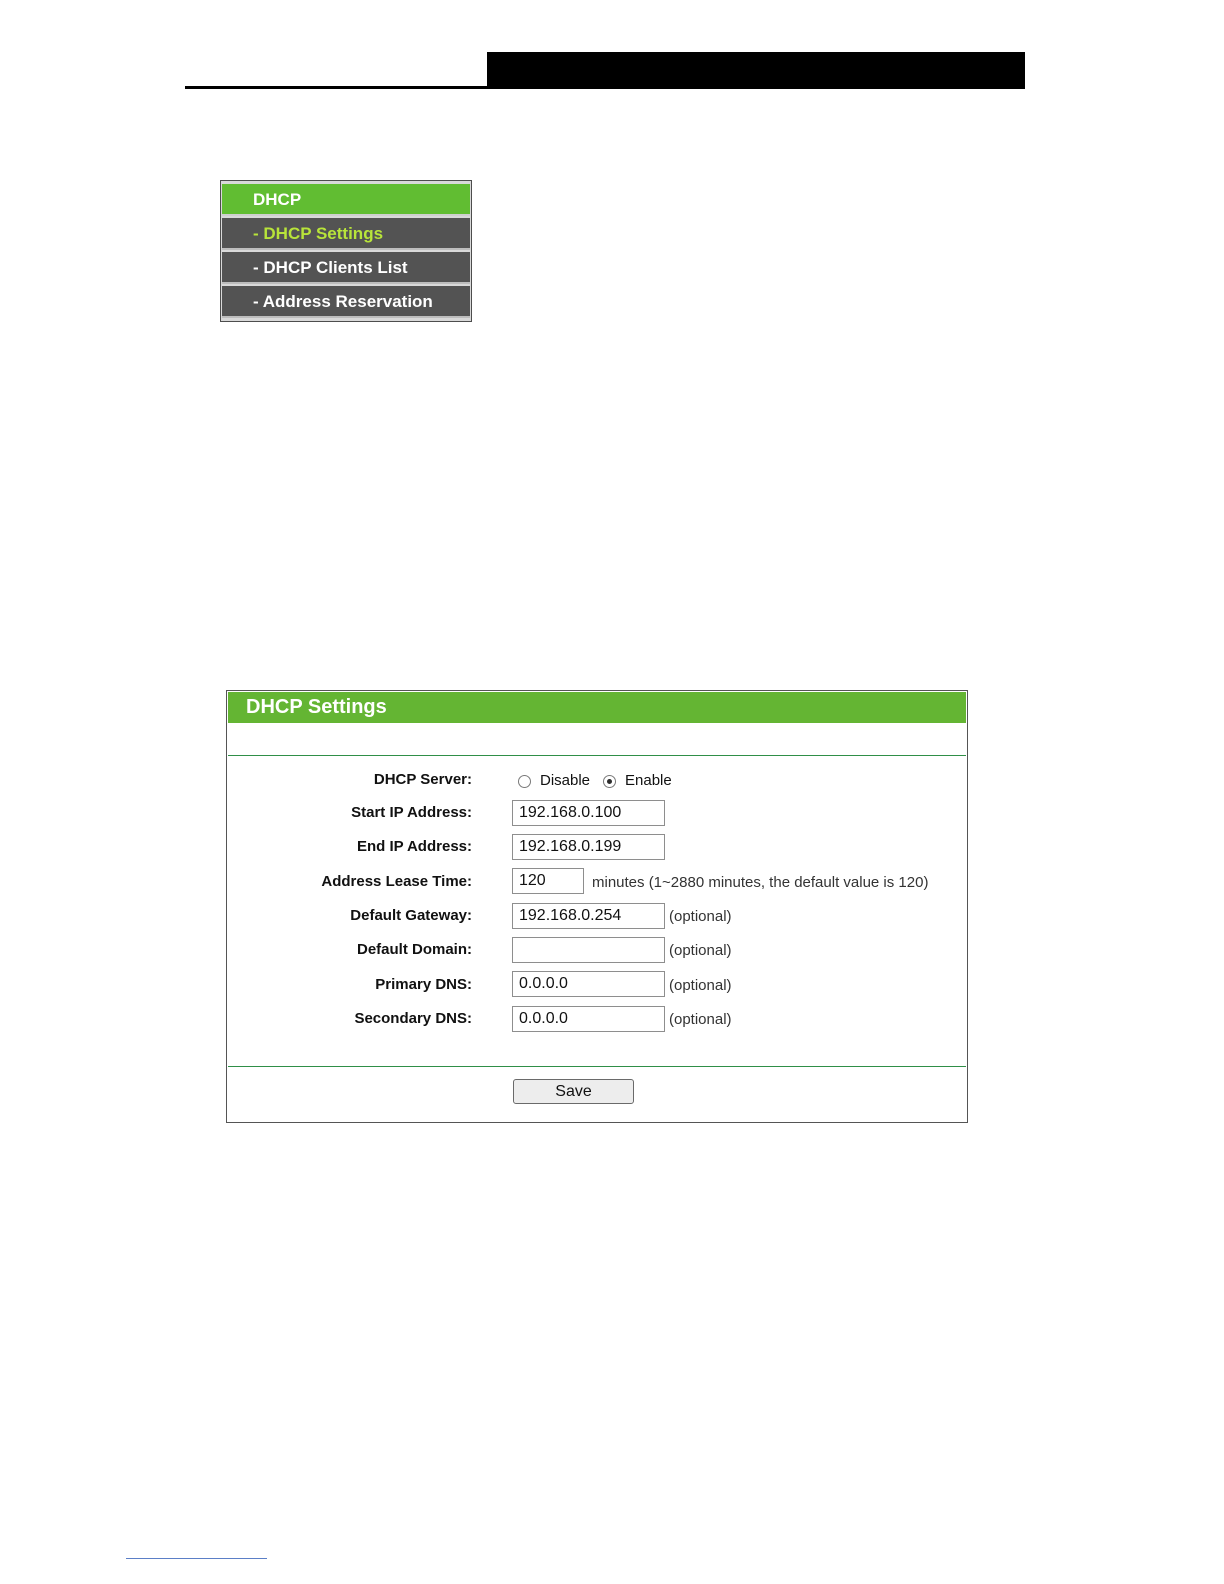 This screenshot has height=1584, width=1224. What do you see at coordinates (700, 950) in the screenshot?
I see `default-domain-hint: (optional)` at bounding box center [700, 950].